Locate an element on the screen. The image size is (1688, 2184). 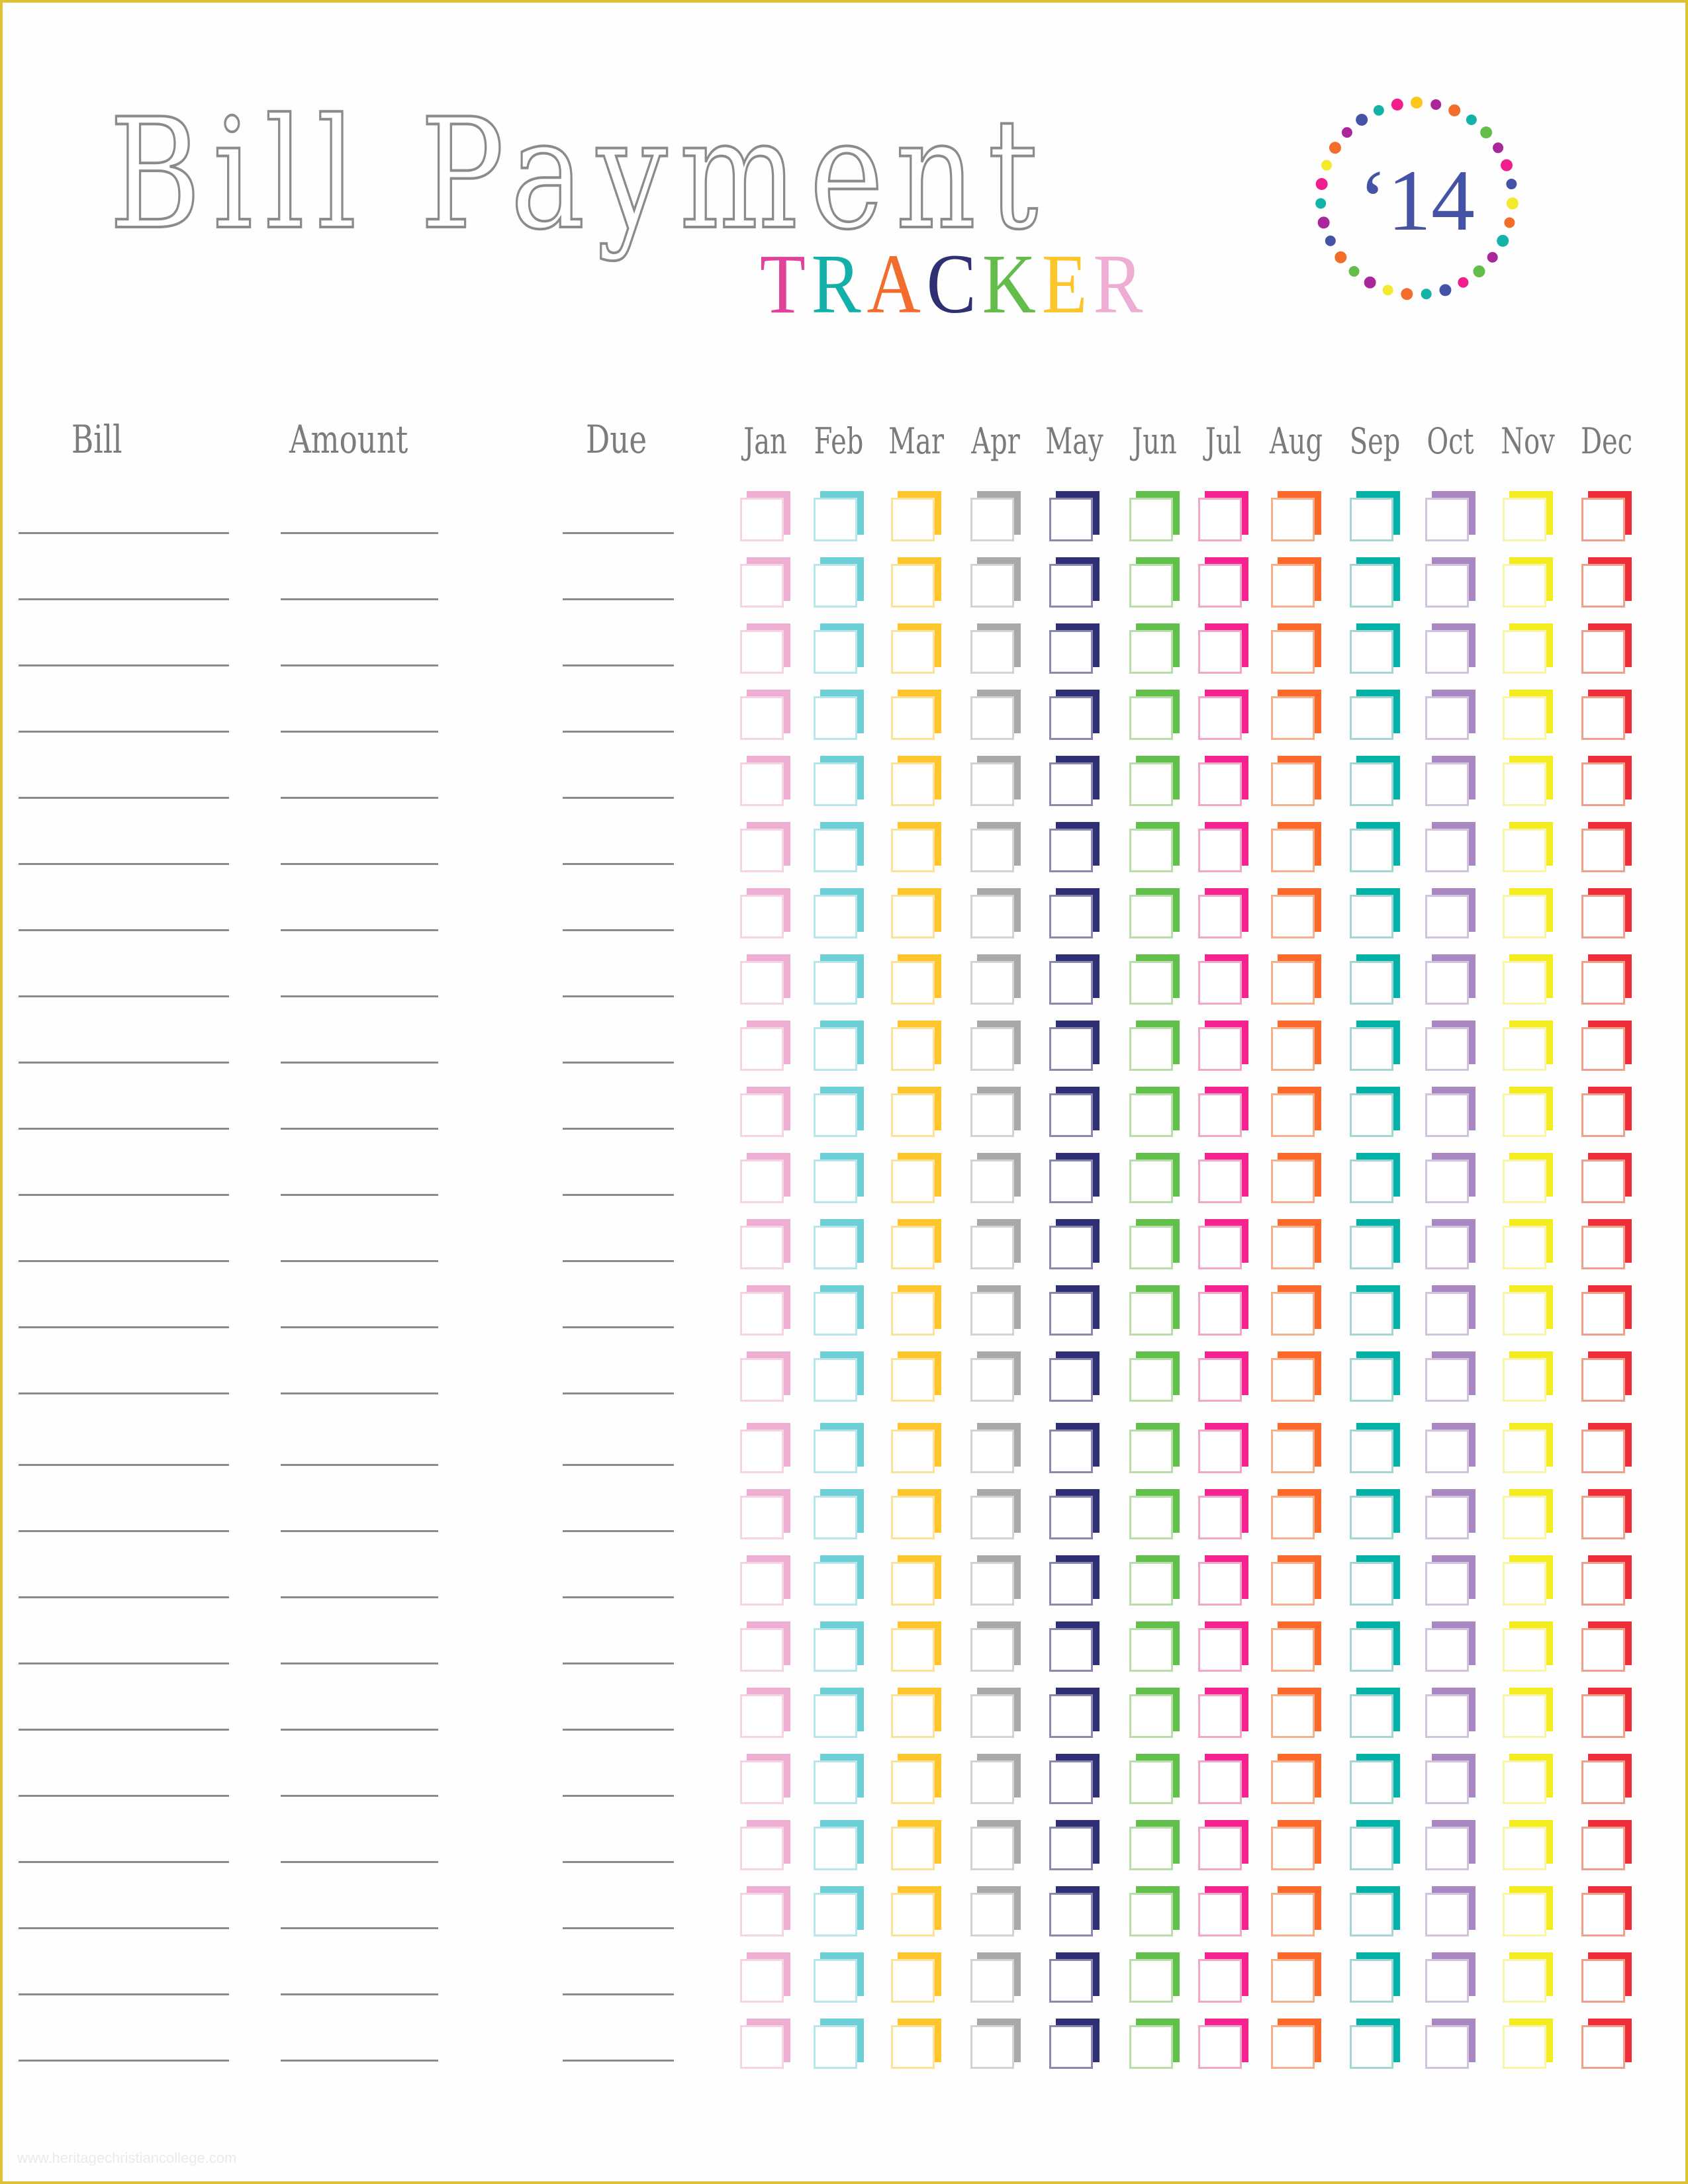
checkbox-nov is located at coordinates (1528, 648).